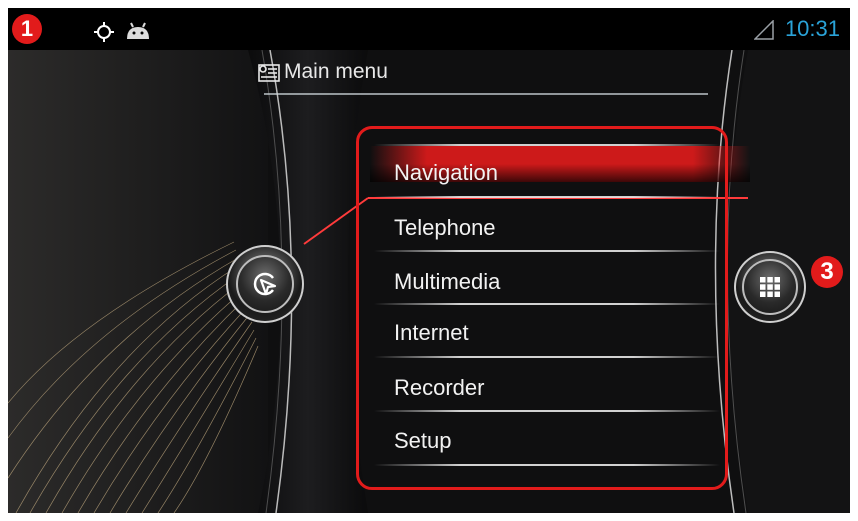 This screenshot has width=858, height=521. I want to click on menu-item-navigation: Navigation, so click(446, 173).